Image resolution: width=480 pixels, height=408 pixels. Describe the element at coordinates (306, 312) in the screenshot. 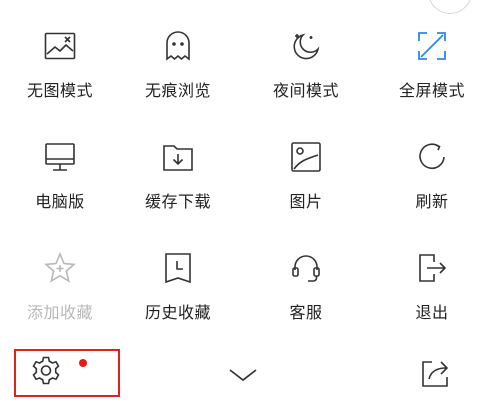

I see `menu-item-label: 客服` at that location.